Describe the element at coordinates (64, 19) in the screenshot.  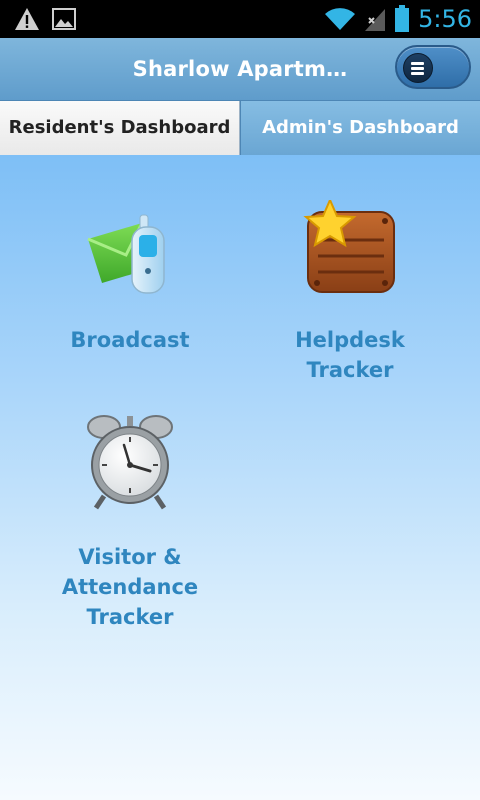
I see `image-icon` at that location.